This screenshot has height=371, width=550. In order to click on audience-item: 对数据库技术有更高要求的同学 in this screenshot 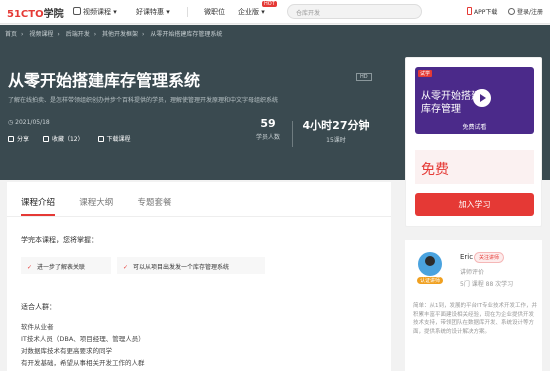, I will do `click(66, 351)`.